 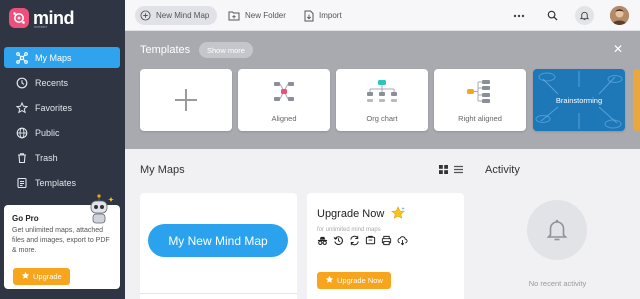 What do you see at coordinates (265, 15) in the screenshot?
I see `new-folder-label: New Folder` at bounding box center [265, 15].